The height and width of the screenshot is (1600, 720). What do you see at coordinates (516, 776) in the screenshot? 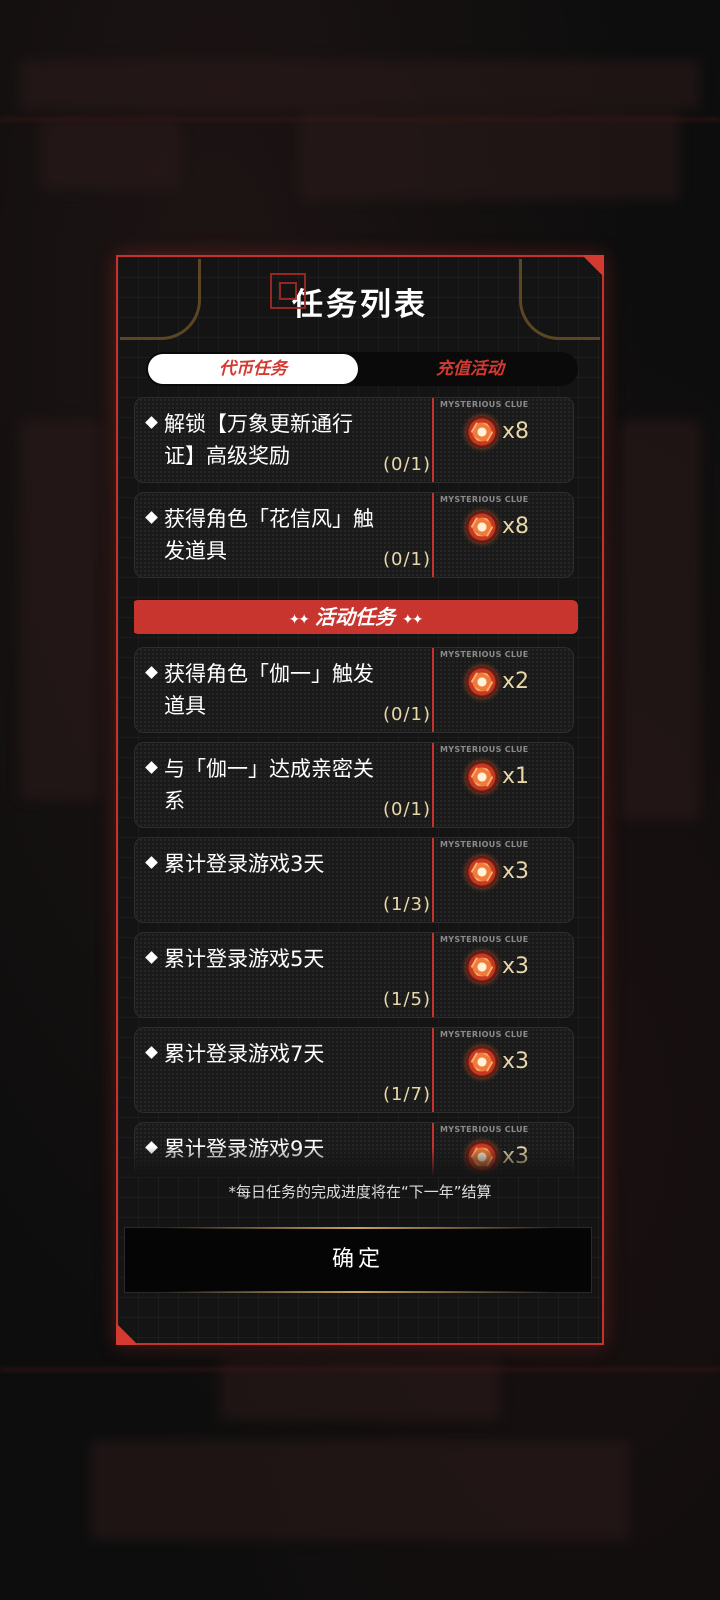
I see `reward-quantity: x1` at bounding box center [516, 776].